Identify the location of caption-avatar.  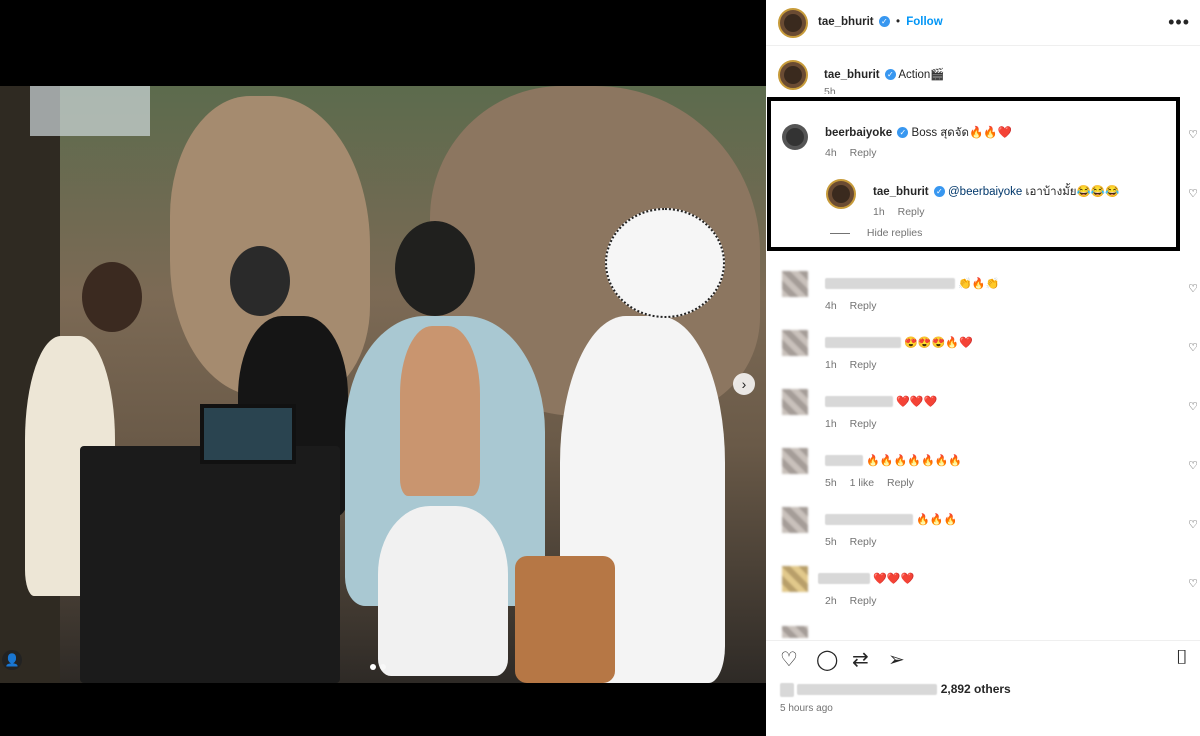
(793, 75).